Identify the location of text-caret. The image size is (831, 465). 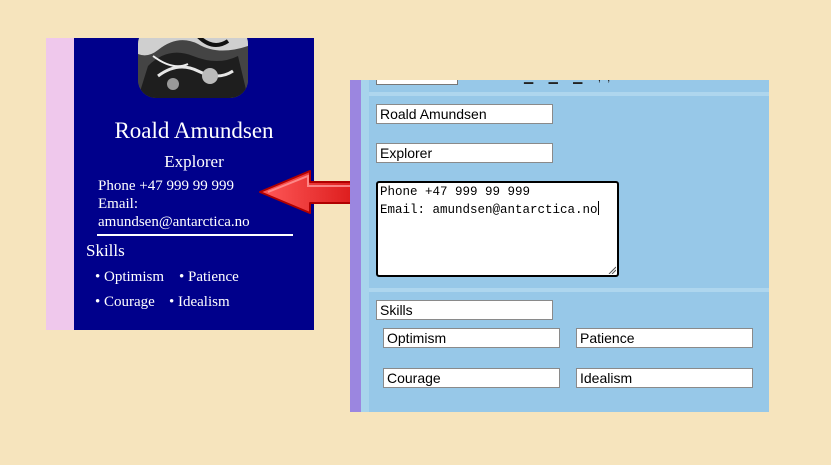
(598, 207).